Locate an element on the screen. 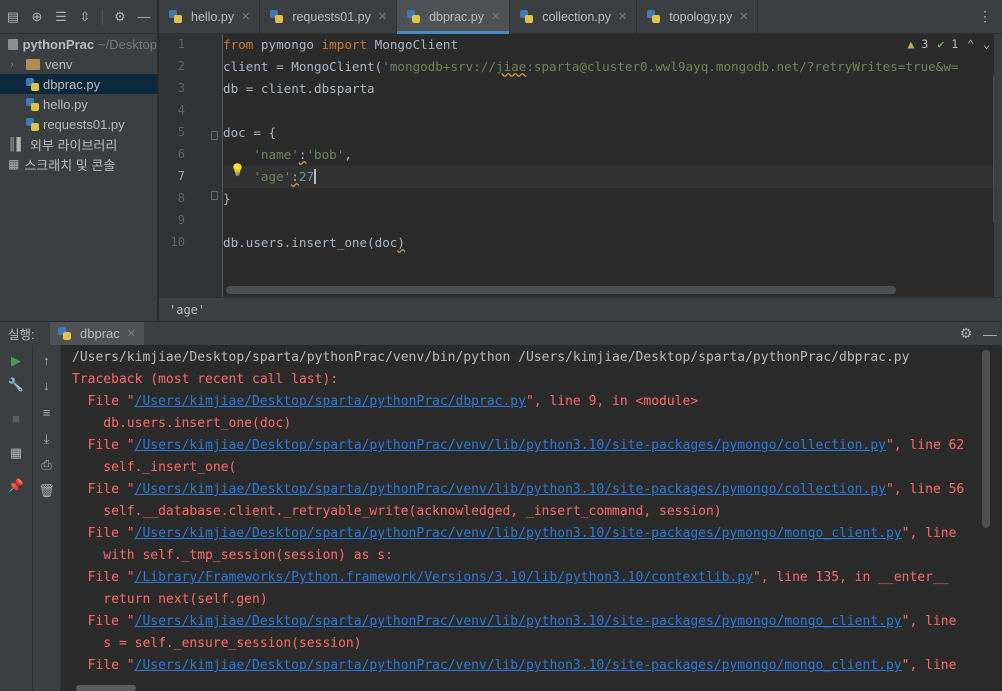 The image size is (1002, 691). inspection-widget: ▲ 3 ✔ 1 ⌃ ⌄ is located at coordinates (948, 44).